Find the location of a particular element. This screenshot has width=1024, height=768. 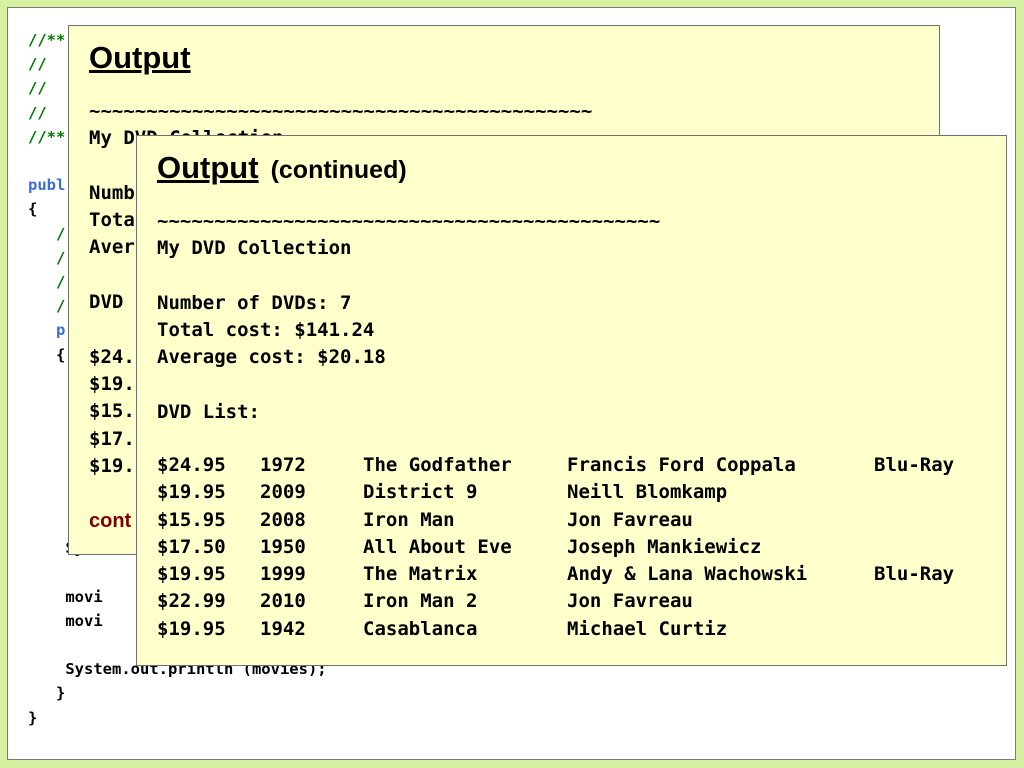

dvd-director: Joseph Mankiewicz is located at coordinates (664, 546).